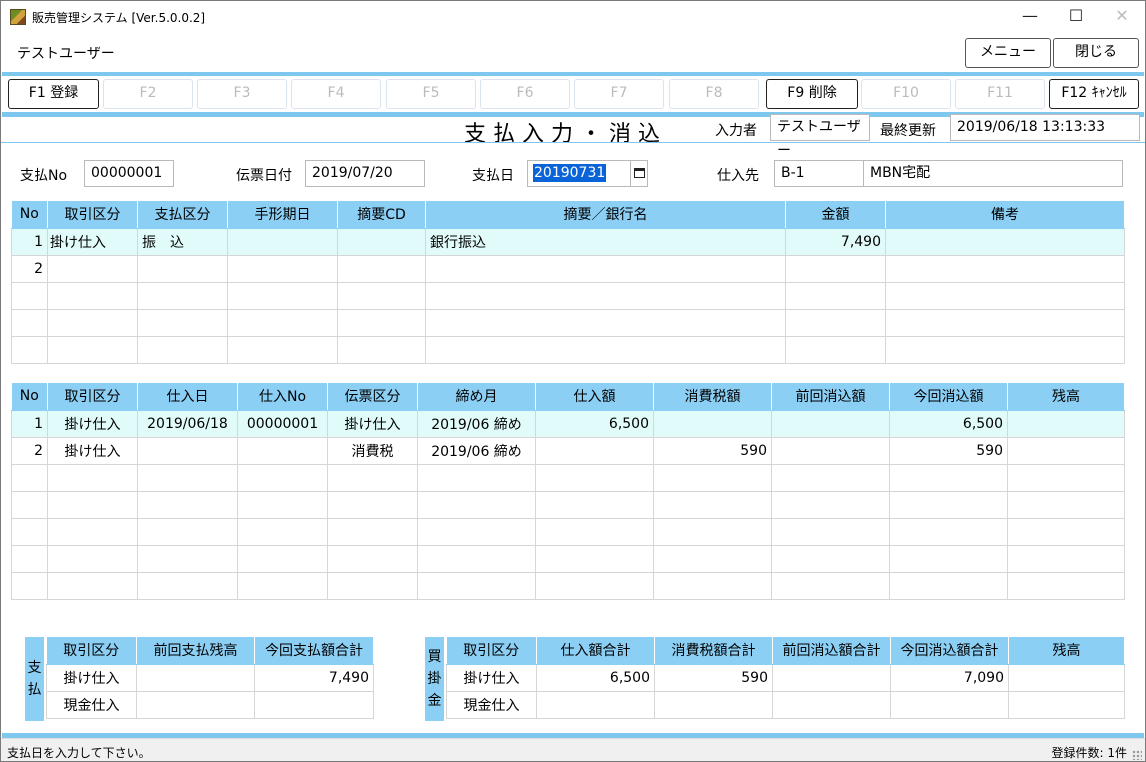 Image resolution: width=1146 pixels, height=762 pixels. I want to click on function-key-f4: F4, so click(336, 94).